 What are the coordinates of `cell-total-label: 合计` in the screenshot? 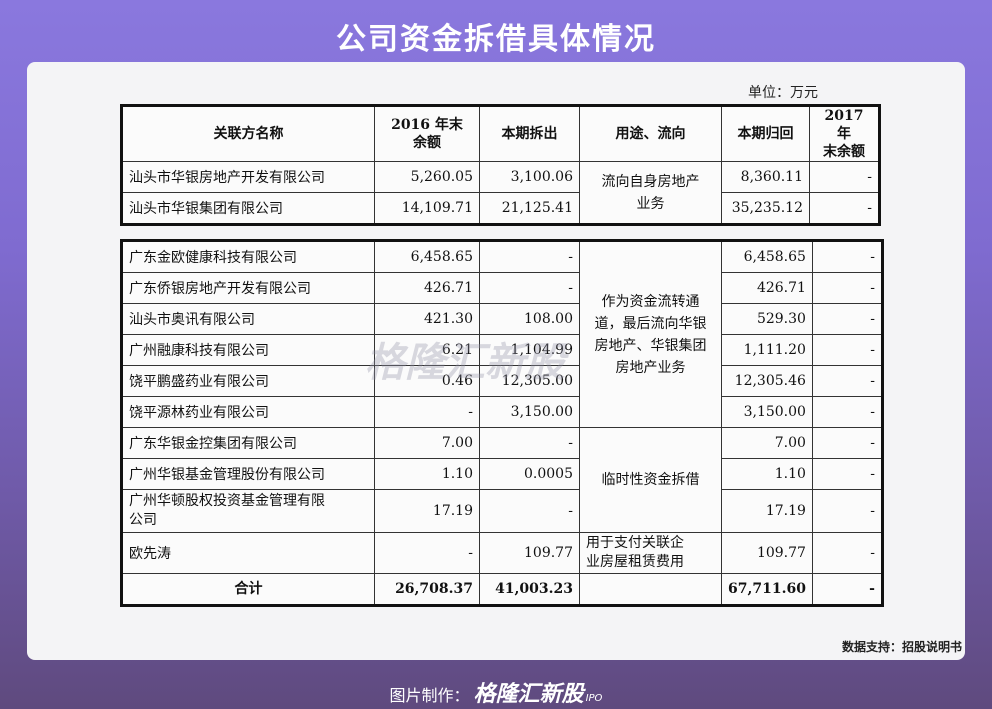 It's located at (248, 589).